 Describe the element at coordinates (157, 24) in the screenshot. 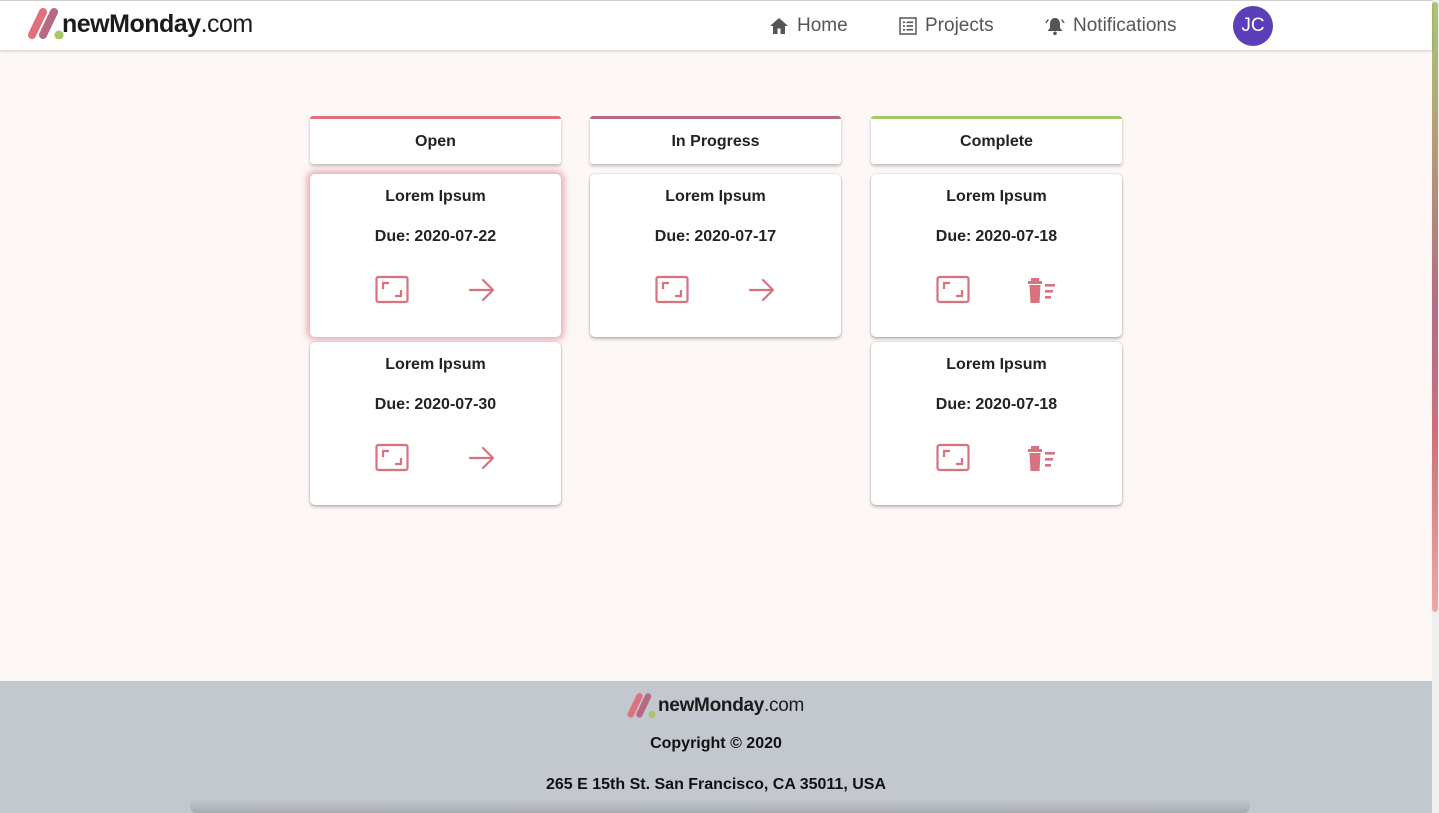

I see `brand-wordmark: newMonday.com` at that location.